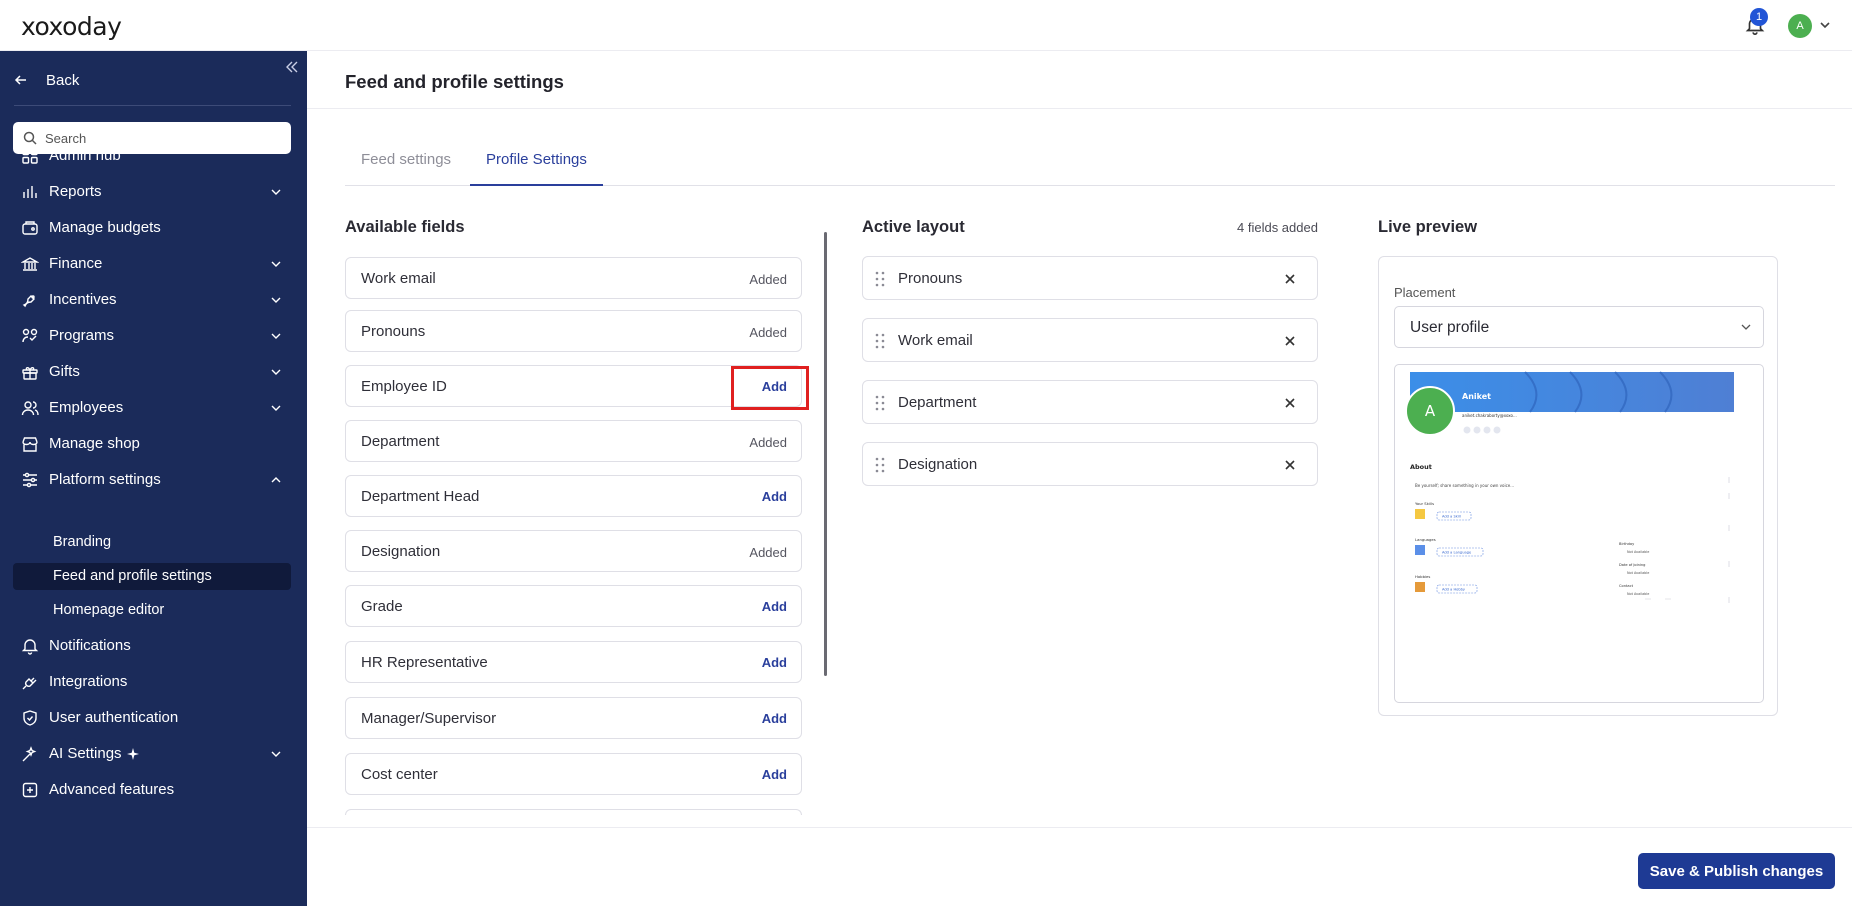 Image resolution: width=1852 pixels, height=906 pixels. I want to click on sidebar-item-notifications: Notifications, so click(153, 646).